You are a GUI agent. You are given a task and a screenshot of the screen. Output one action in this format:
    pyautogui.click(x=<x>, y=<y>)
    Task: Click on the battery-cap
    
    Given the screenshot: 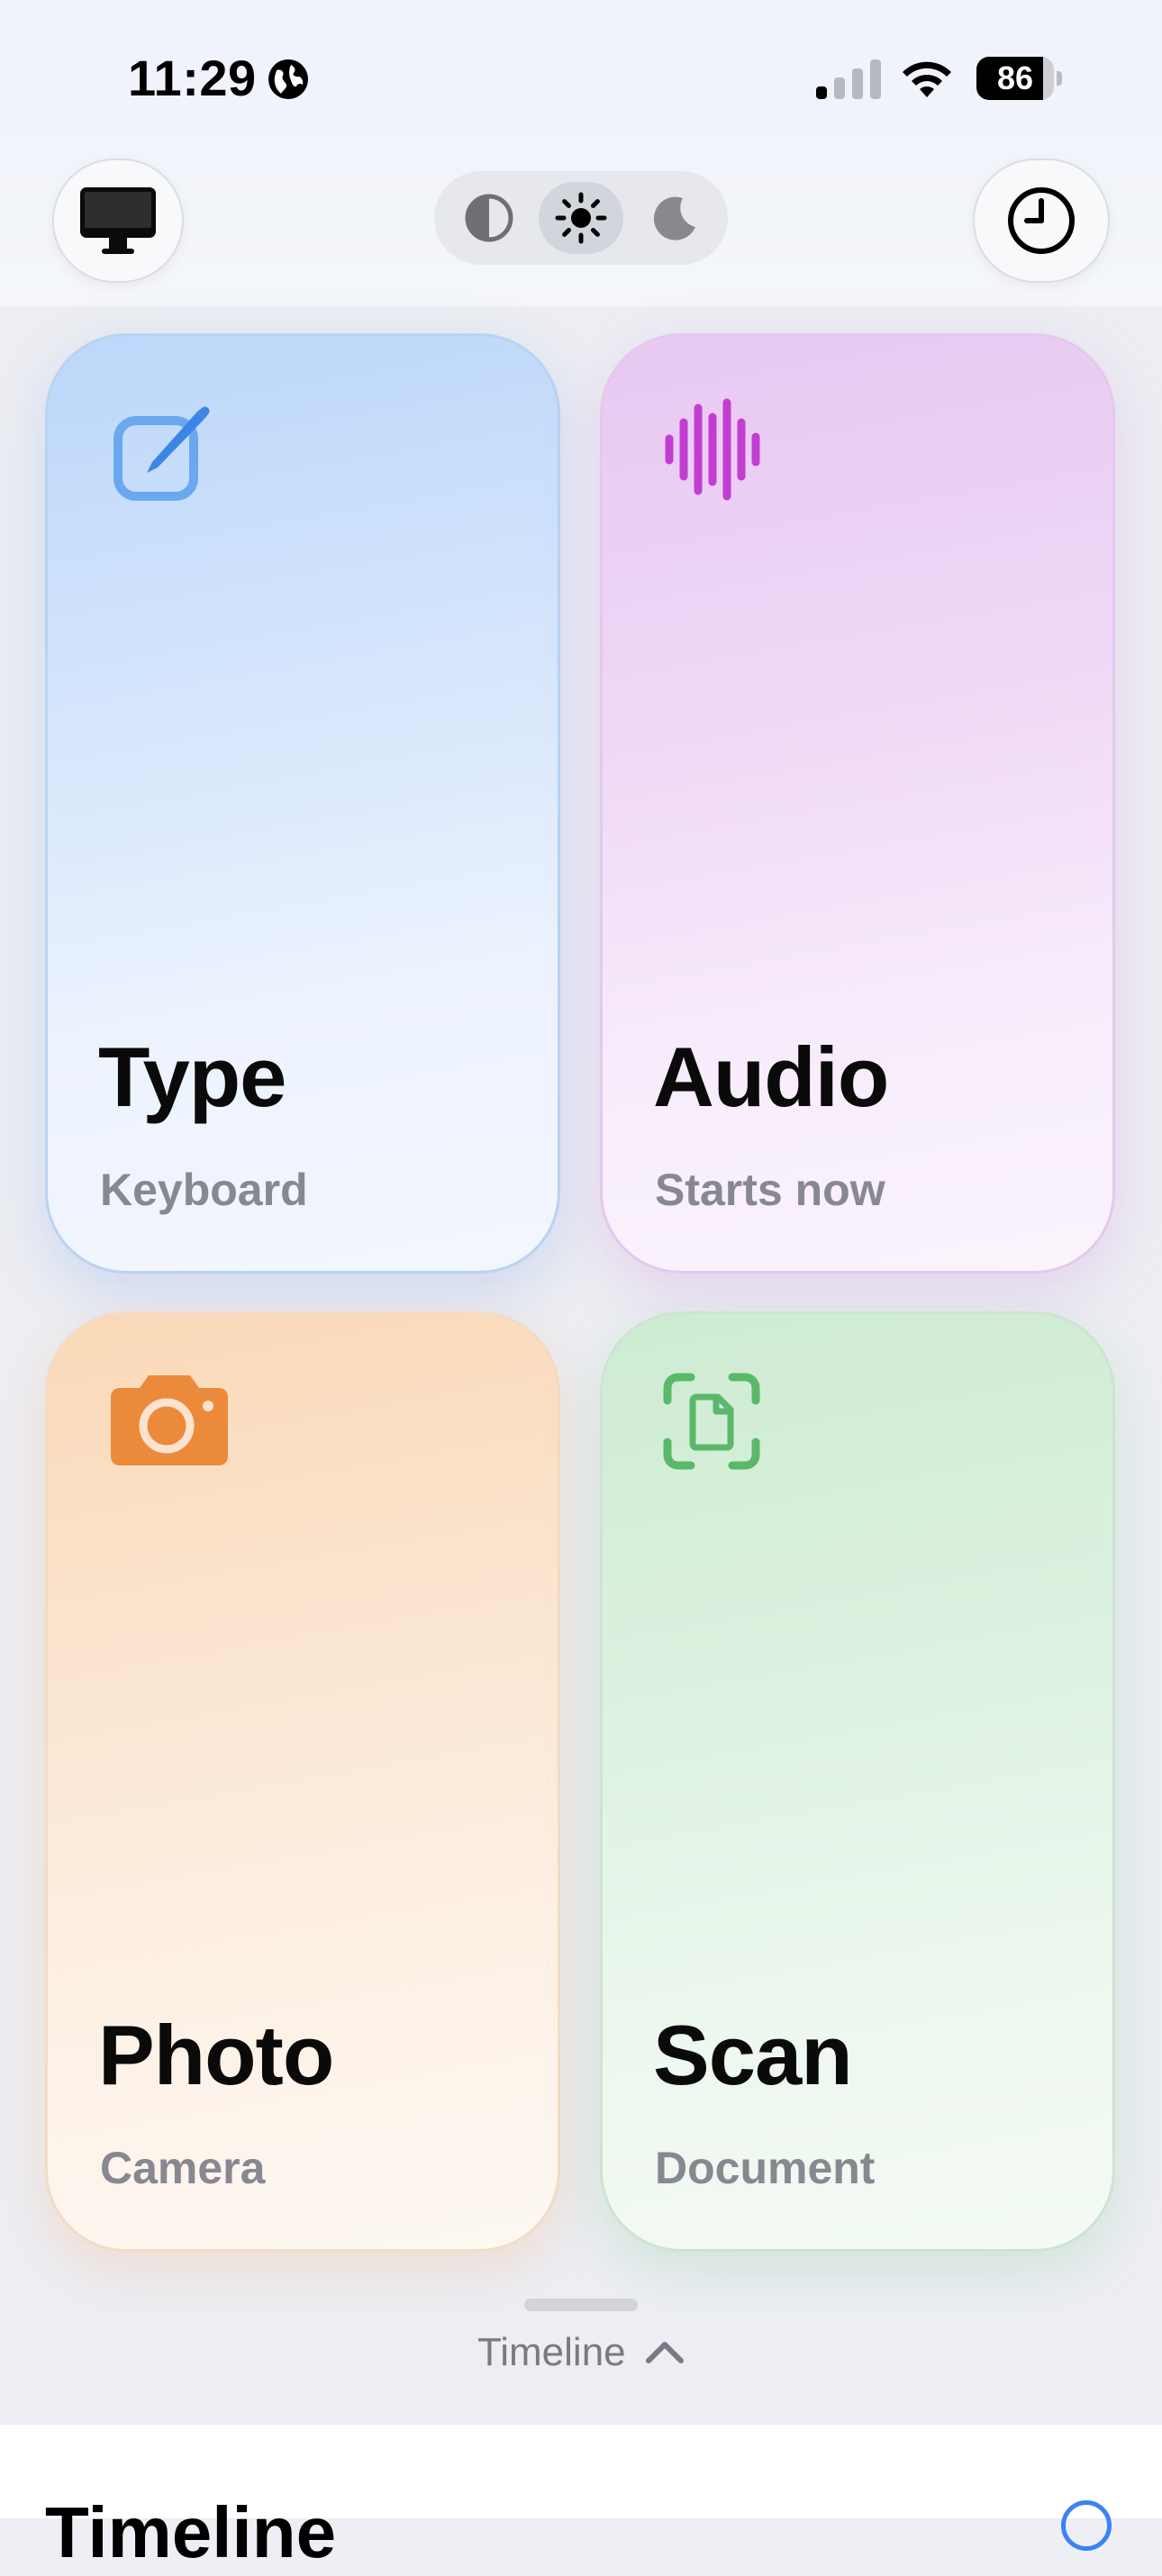 What is the action you would take?
    pyautogui.click(x=1059, y=78)
    